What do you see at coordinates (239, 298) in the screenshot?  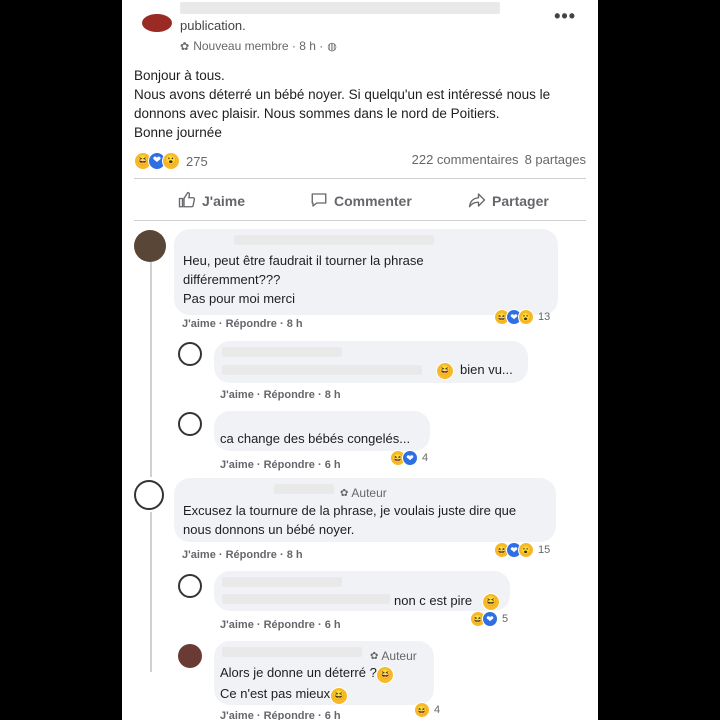 I see `comment-line: Pas pour moi merci` at bounding box center [239, 298].